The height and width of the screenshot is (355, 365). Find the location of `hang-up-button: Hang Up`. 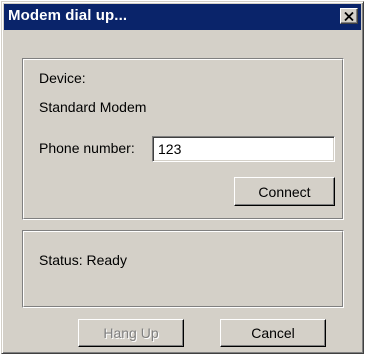

hang-up-button: Hang Up is located at coordinates (131, 333).